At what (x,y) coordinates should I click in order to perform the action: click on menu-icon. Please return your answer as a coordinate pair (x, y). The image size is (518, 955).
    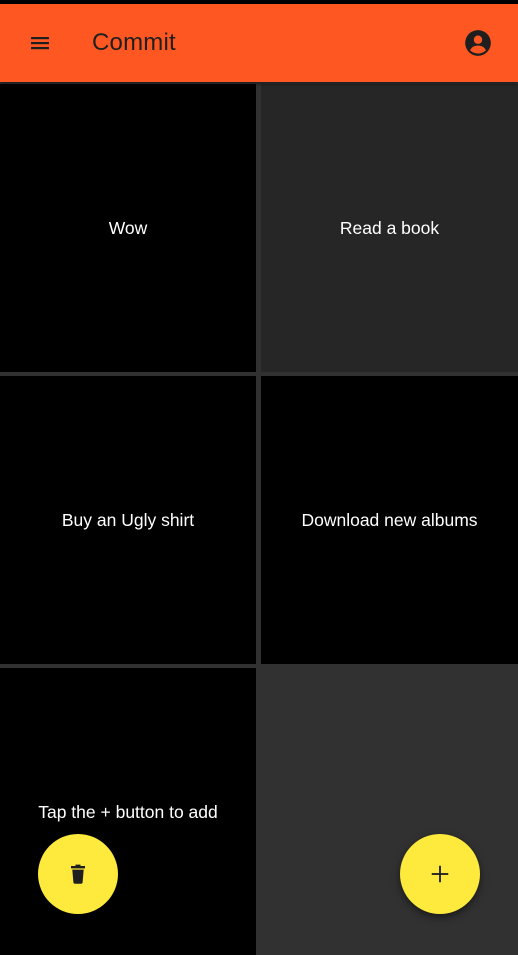
    Looking at the image, I should click on (40, 43).